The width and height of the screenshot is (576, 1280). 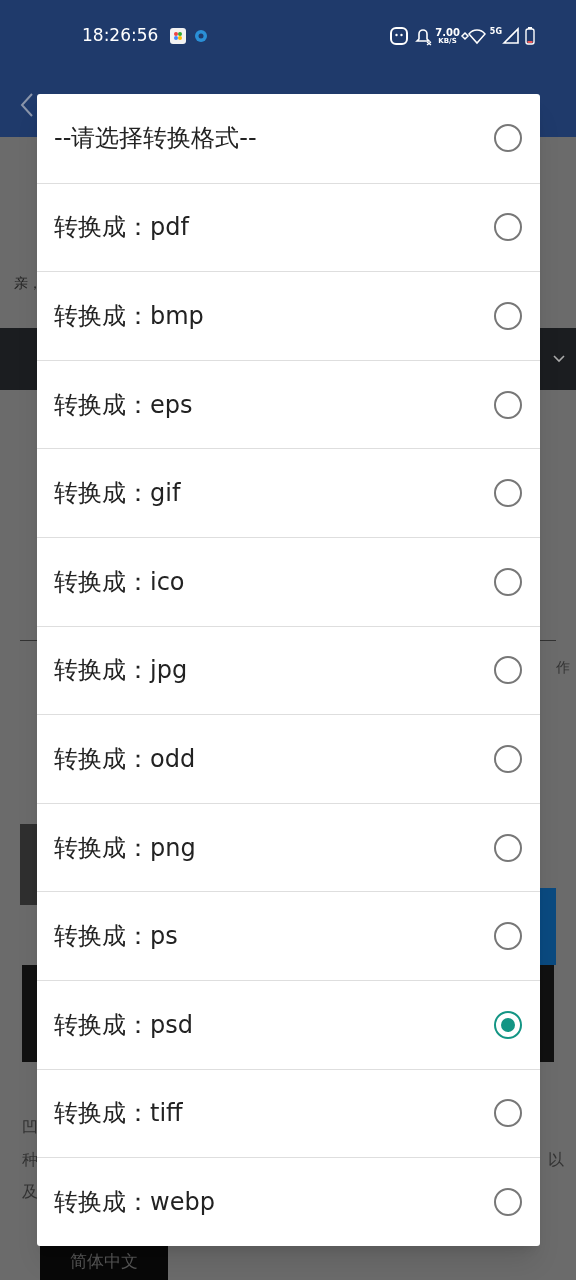 What do you see at coordinates (288, 935) in the screenshot?
I see `format-option: 转换成：ps` at bounding box center [288, 935].